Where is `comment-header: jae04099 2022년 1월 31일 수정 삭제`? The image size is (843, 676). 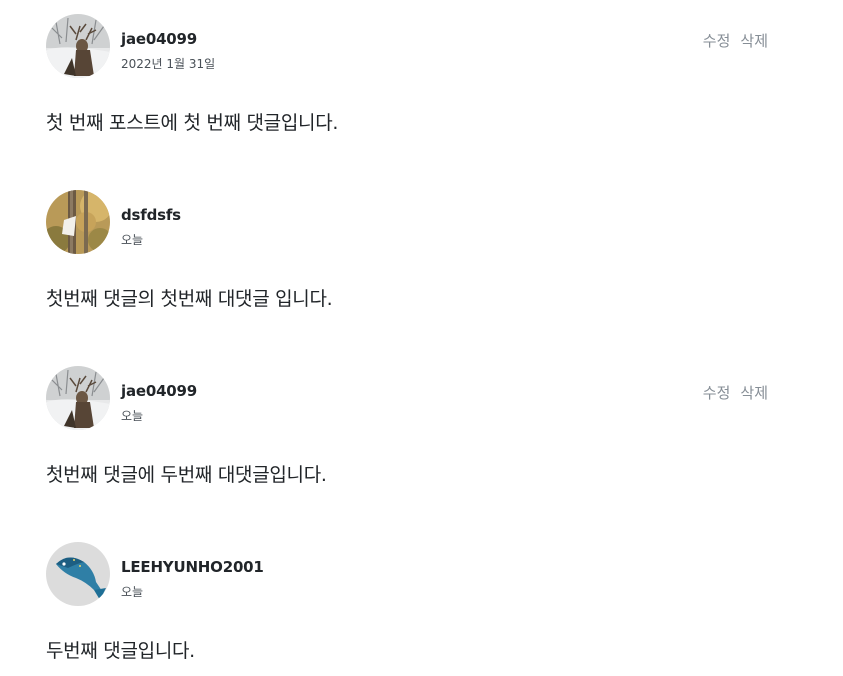
comment-header: jae04099 2022년 1월 31일 수정 삭제 is located at coordinates (407, 47).